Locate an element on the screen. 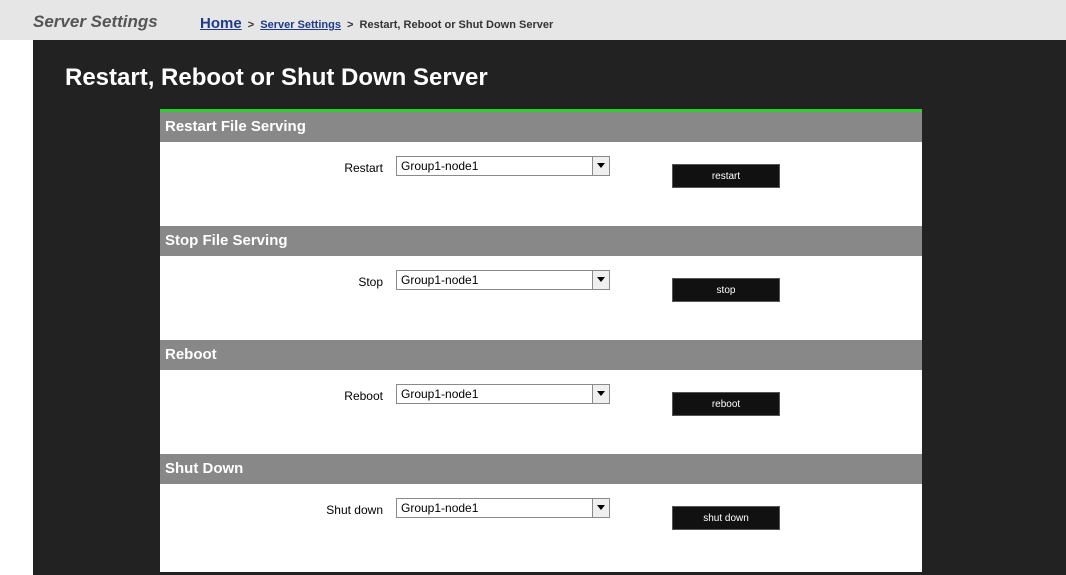 Image resolution: width=1066 pixels, height=575 pixels. reboot-section: Reboot Reboot Group1-node1 reboot is located at coordinates (541, 397).